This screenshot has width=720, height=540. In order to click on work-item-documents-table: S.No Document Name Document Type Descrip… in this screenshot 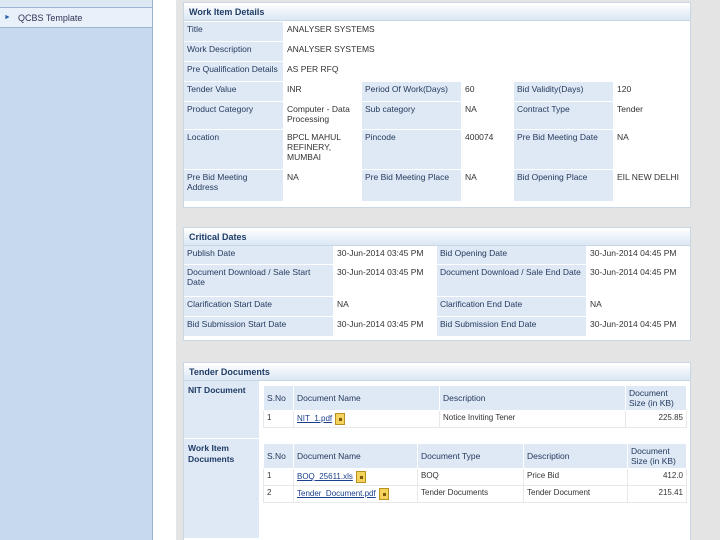, I will do `click(475, 473)`.